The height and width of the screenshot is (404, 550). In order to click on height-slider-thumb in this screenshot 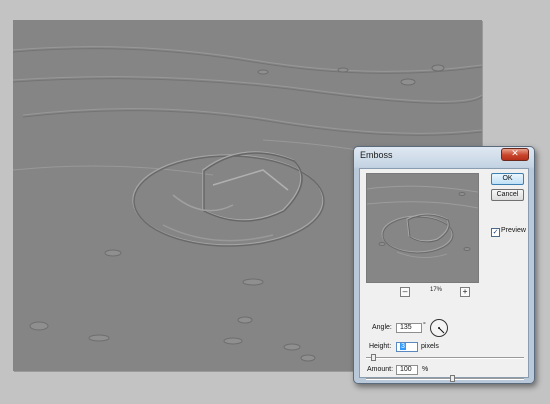, I will do `click(373, 357)`.